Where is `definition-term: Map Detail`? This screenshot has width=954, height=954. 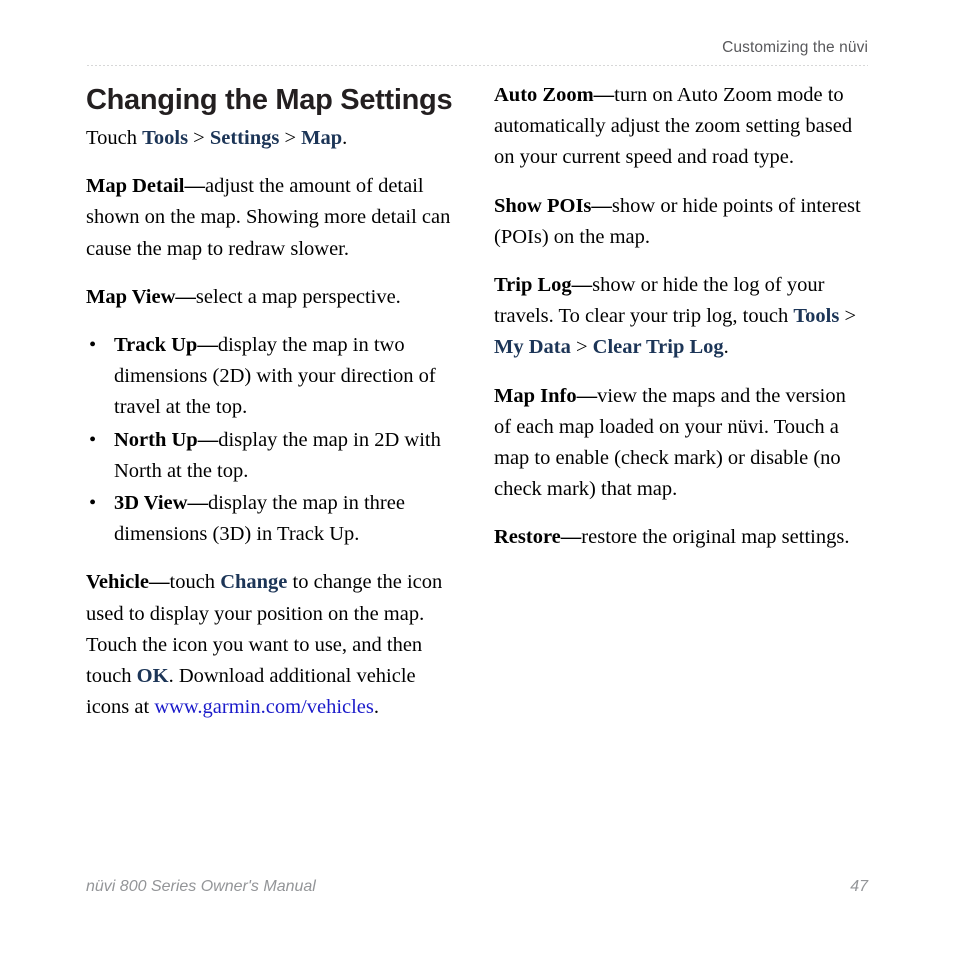
definition-term: Map Detail is located at coordinates (135, 186).